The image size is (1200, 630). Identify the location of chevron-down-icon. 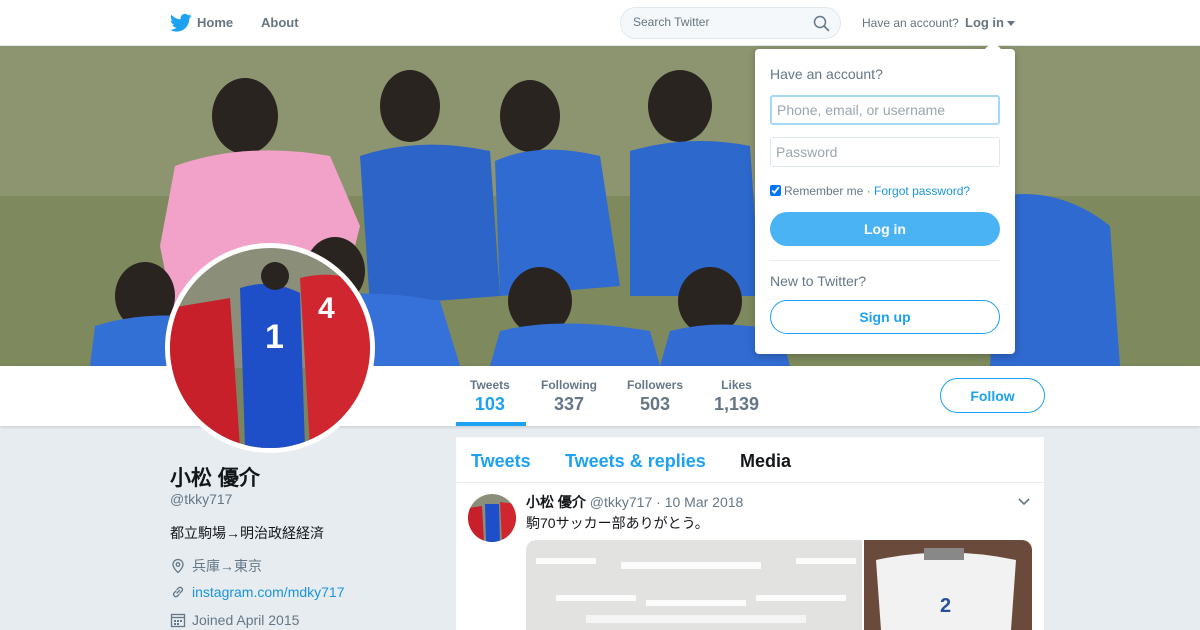
(1024, 502).